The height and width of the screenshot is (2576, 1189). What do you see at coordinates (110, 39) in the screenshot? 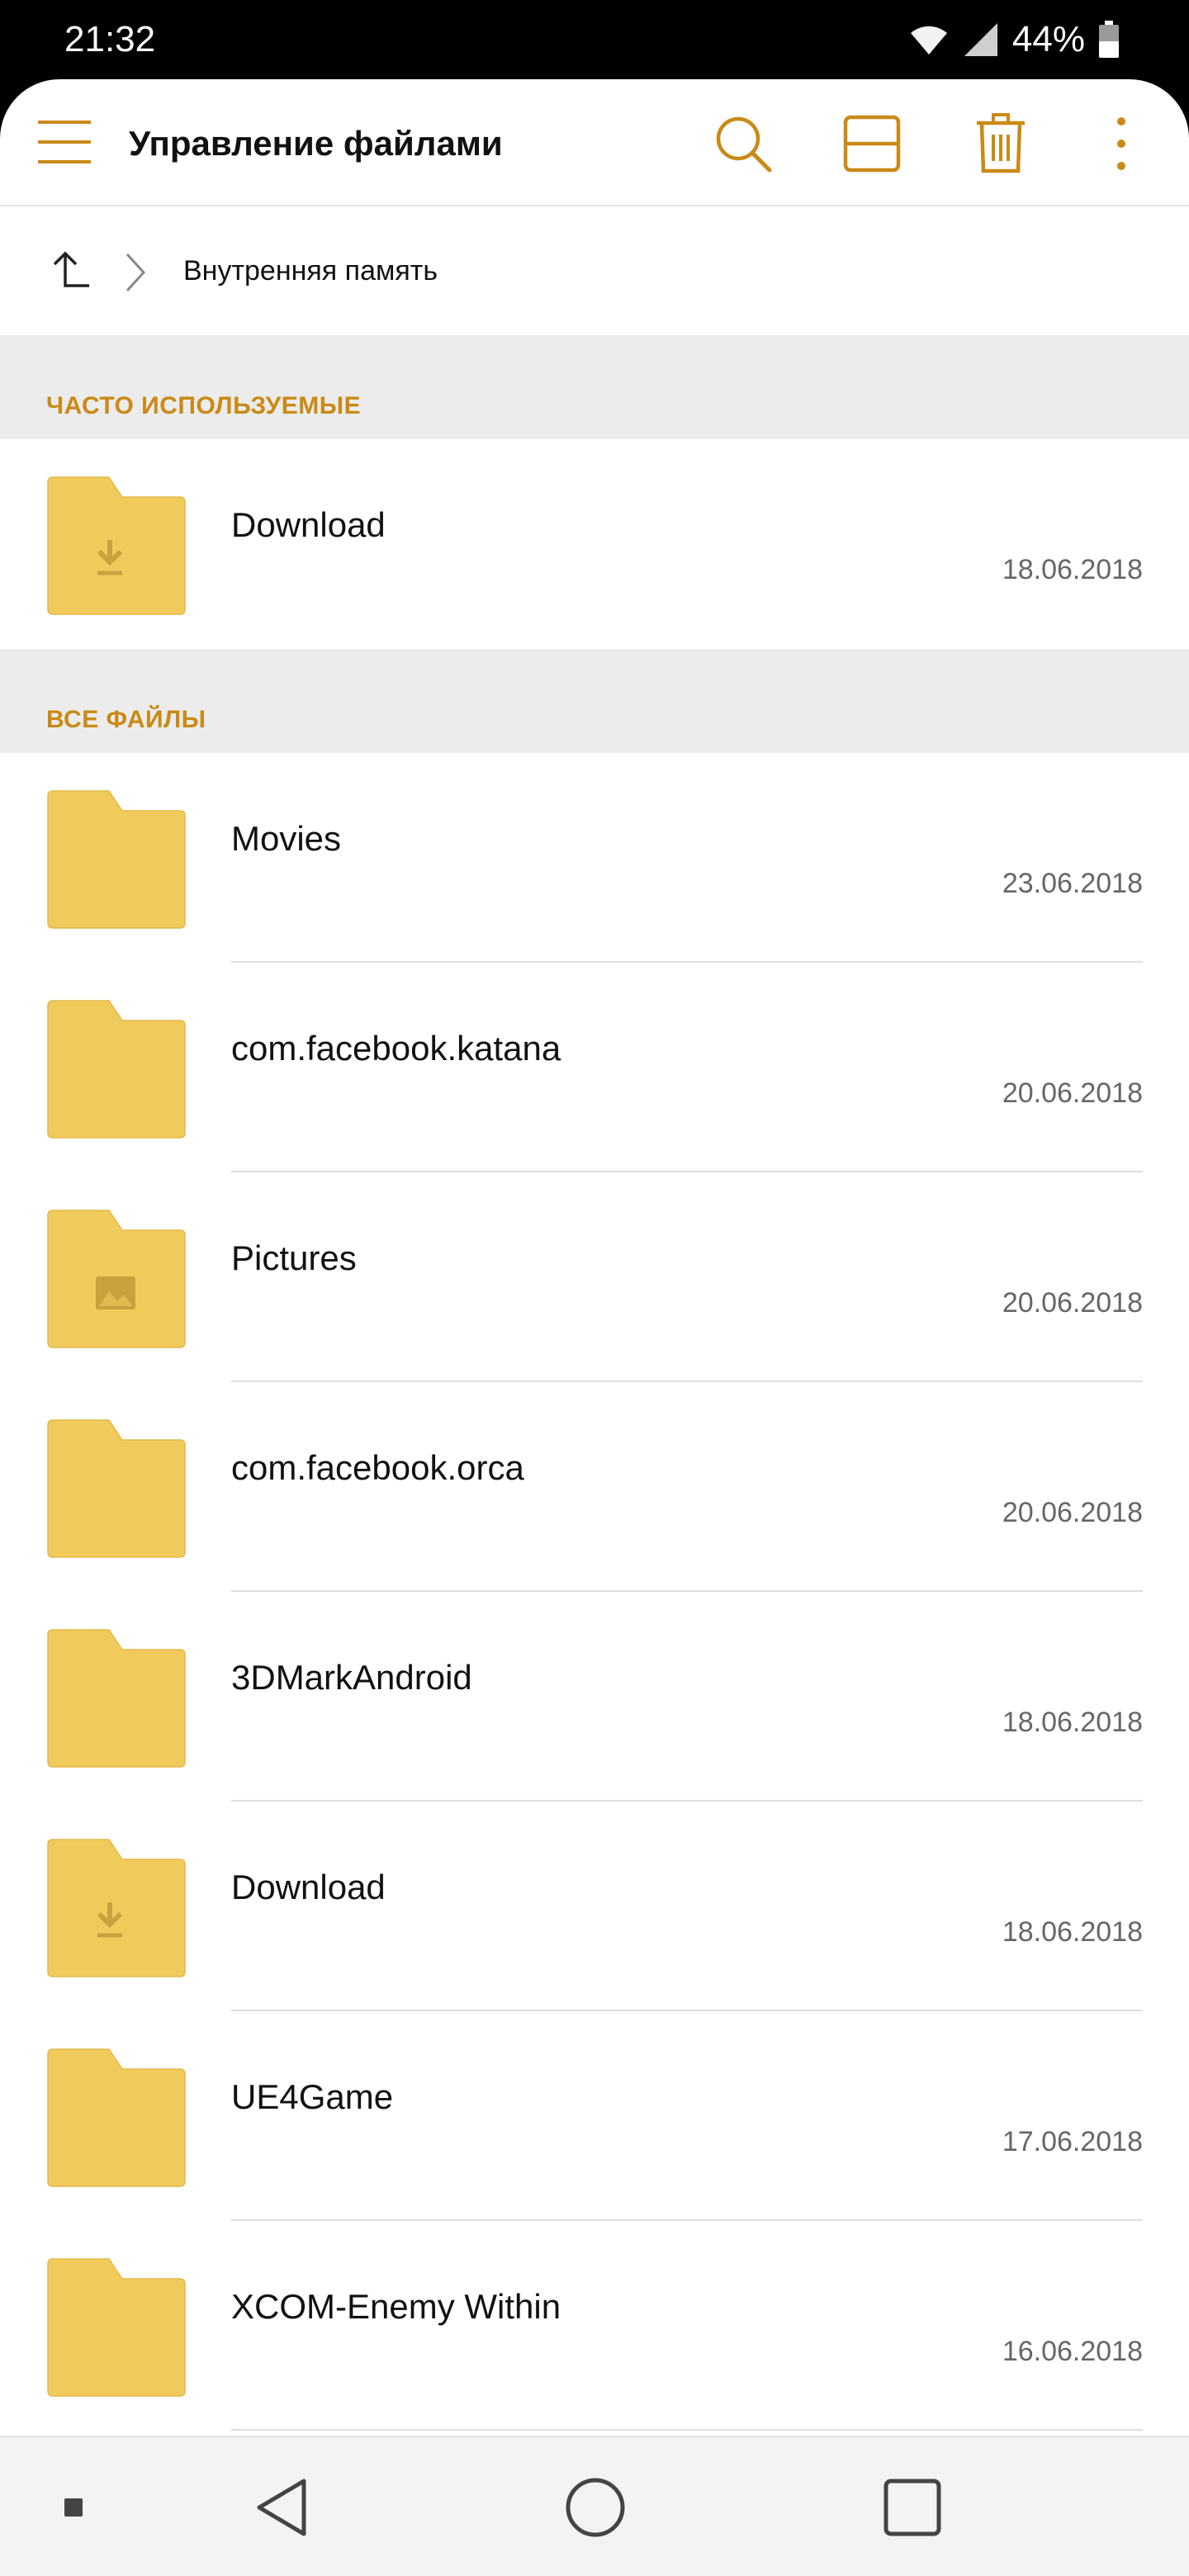
I see `status-time: 21:32` at bounding box center [110, 39].